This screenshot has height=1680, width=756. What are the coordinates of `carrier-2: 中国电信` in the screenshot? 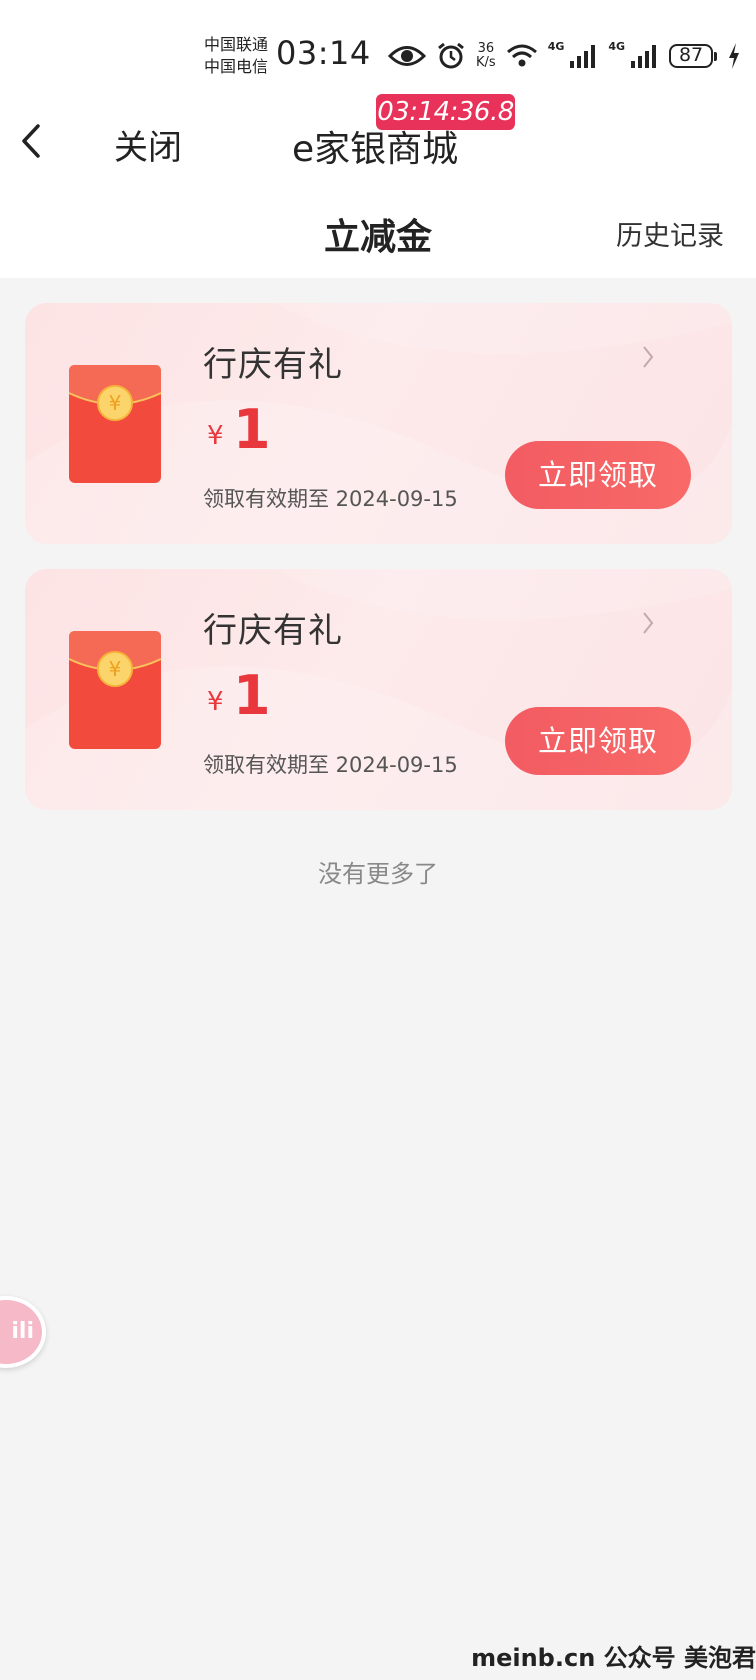 It's located at (236, 66).